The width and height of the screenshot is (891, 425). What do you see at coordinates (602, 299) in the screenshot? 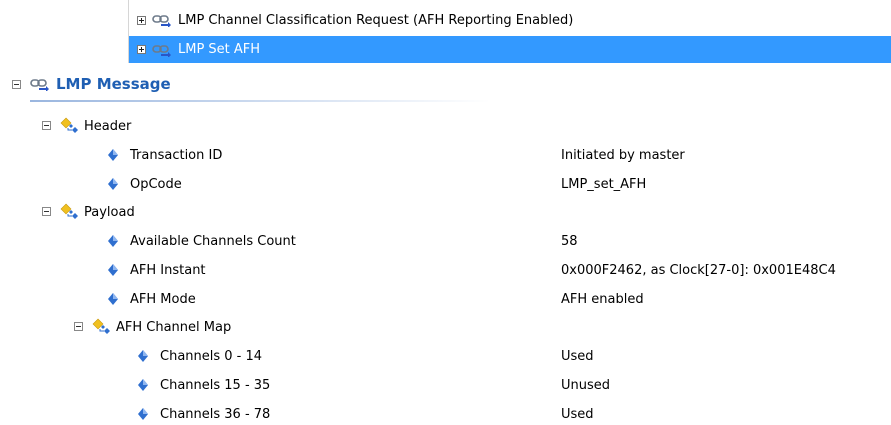
I see `field-value: AFH enabled` at bounding box center [602, 299].